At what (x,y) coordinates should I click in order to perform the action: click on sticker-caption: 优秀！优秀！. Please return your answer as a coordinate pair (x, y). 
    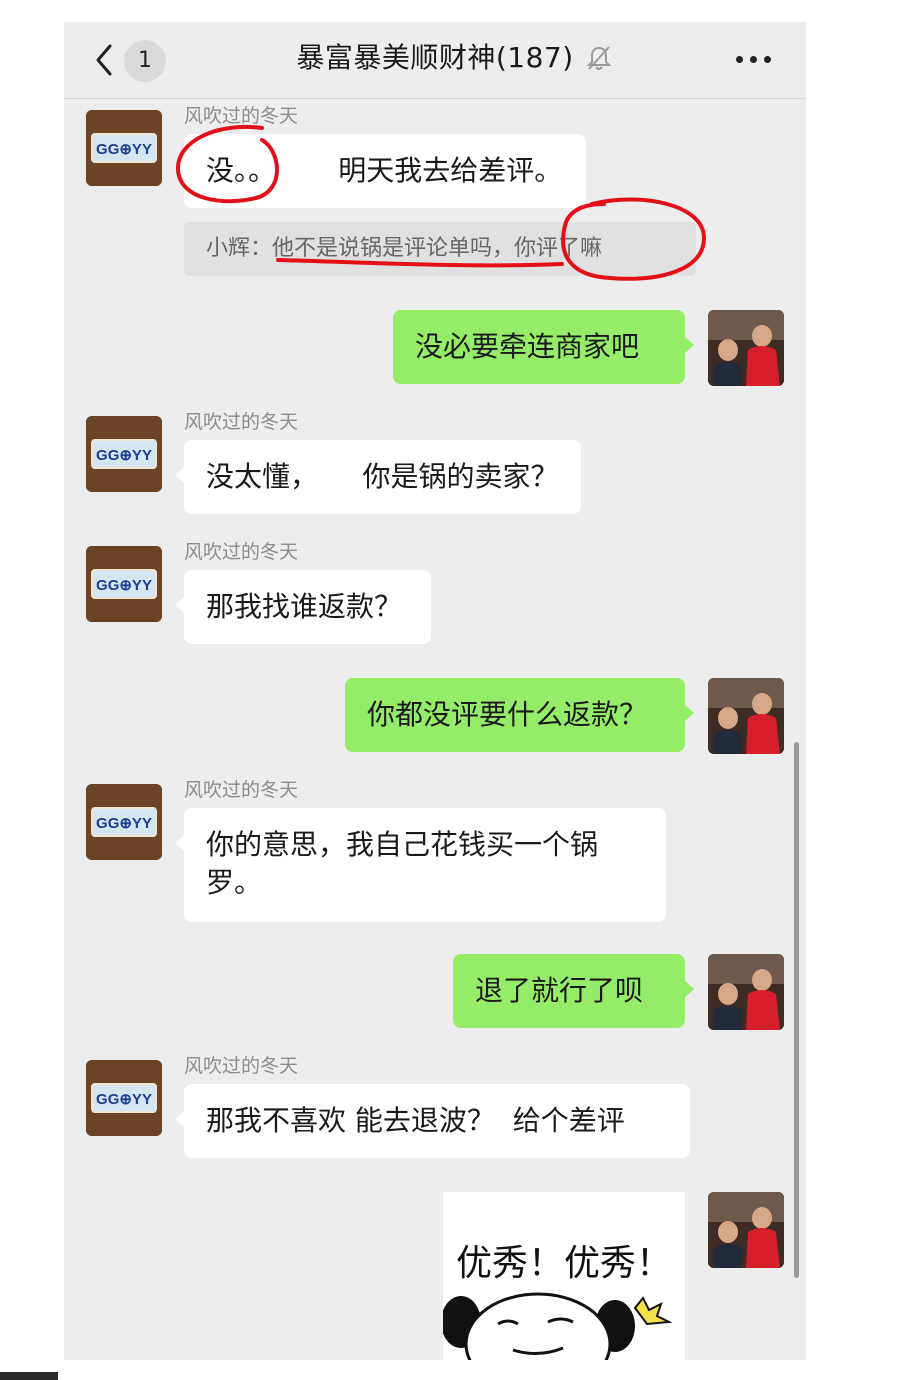
    Looking at the image, I should click on (563, 1263).